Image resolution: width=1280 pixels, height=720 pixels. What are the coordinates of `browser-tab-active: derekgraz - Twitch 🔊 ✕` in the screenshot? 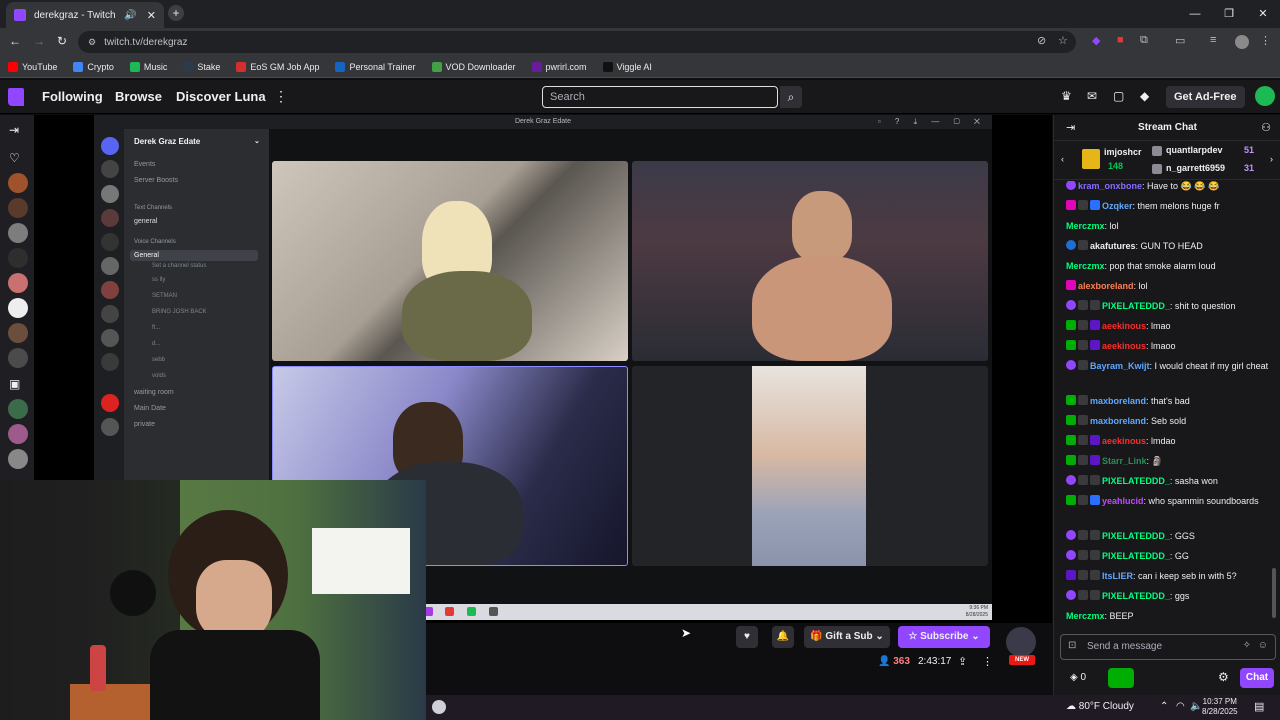 It's located at (85, 15).